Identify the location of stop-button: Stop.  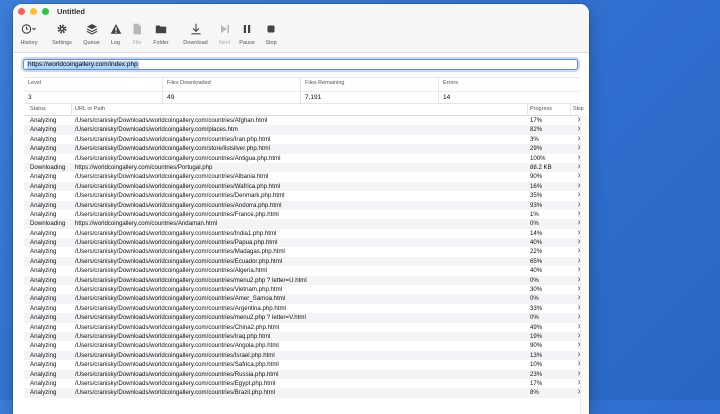
(271, 36).